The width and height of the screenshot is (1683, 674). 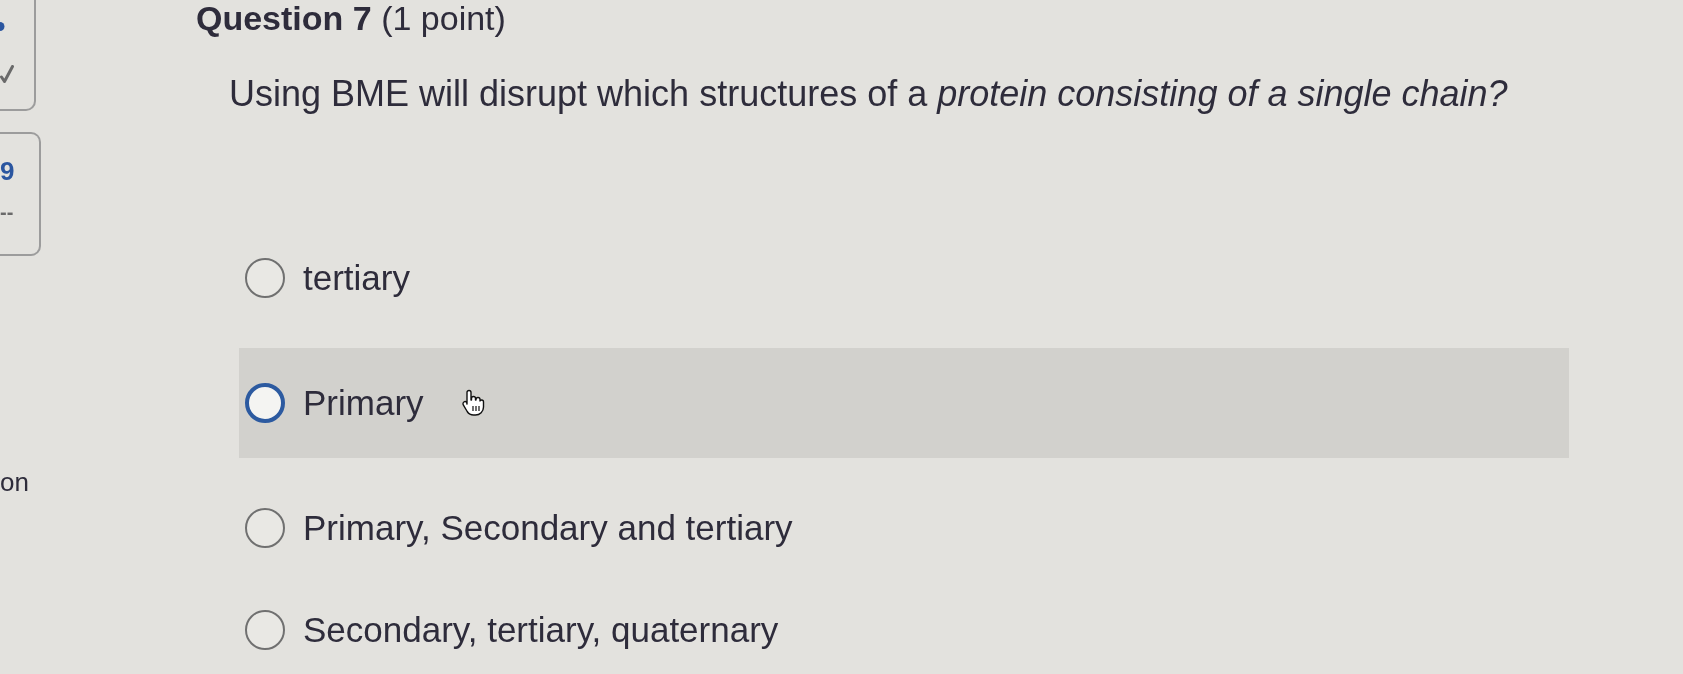 What do you see at coordinates (351, 18) in the screenshot?
I see `question-heading: Question 7 (1 point)` at bounding box center [351, 18].